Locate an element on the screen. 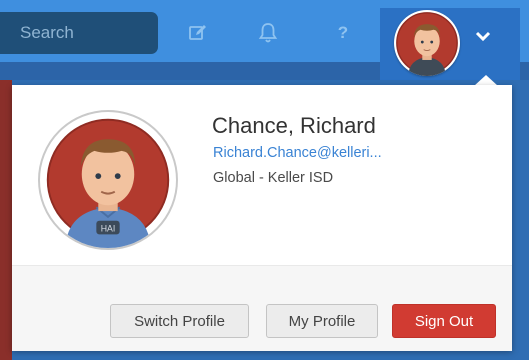 The height and width of the screenshot is (360, 529). help-icon: ? is located at coordinates (343, 33).